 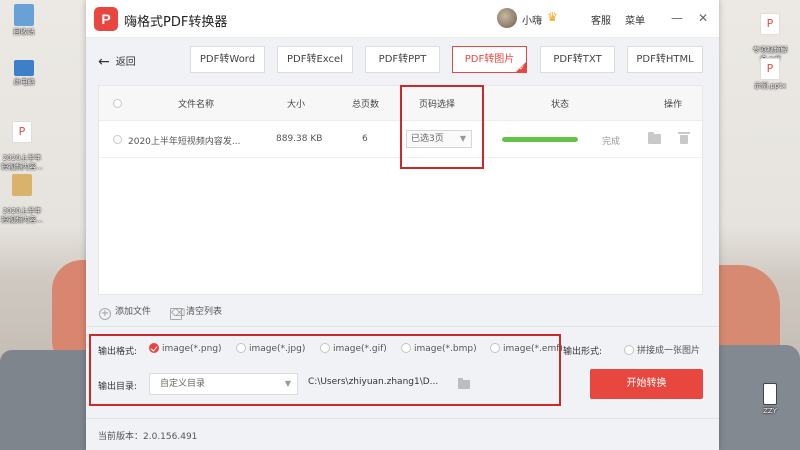 What do you see at coordinates (24, 15) in the screenshot?
I see `recycle-bin-icon` at bounding box center [24, 15].